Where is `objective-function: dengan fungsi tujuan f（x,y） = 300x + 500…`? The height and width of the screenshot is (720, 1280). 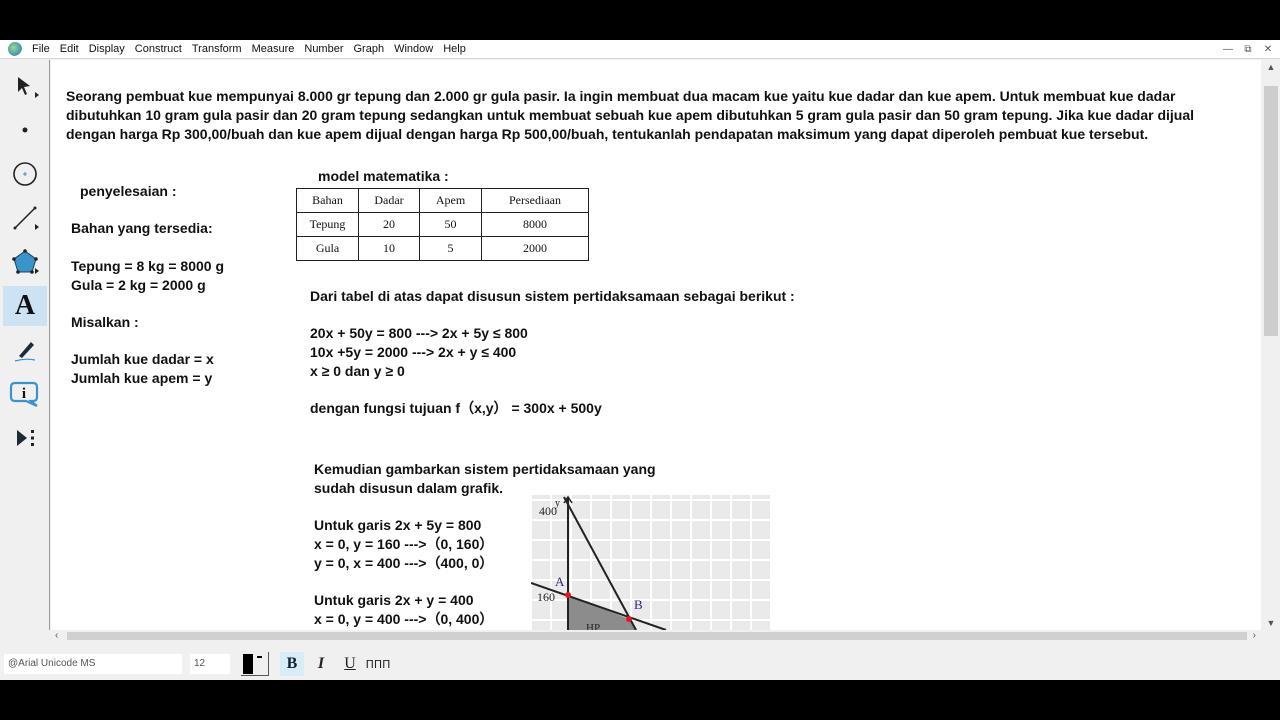
objective-function: dengan fungsi tujuan f（x,y） = 300x + 500… is located at coordinates (456, 408).